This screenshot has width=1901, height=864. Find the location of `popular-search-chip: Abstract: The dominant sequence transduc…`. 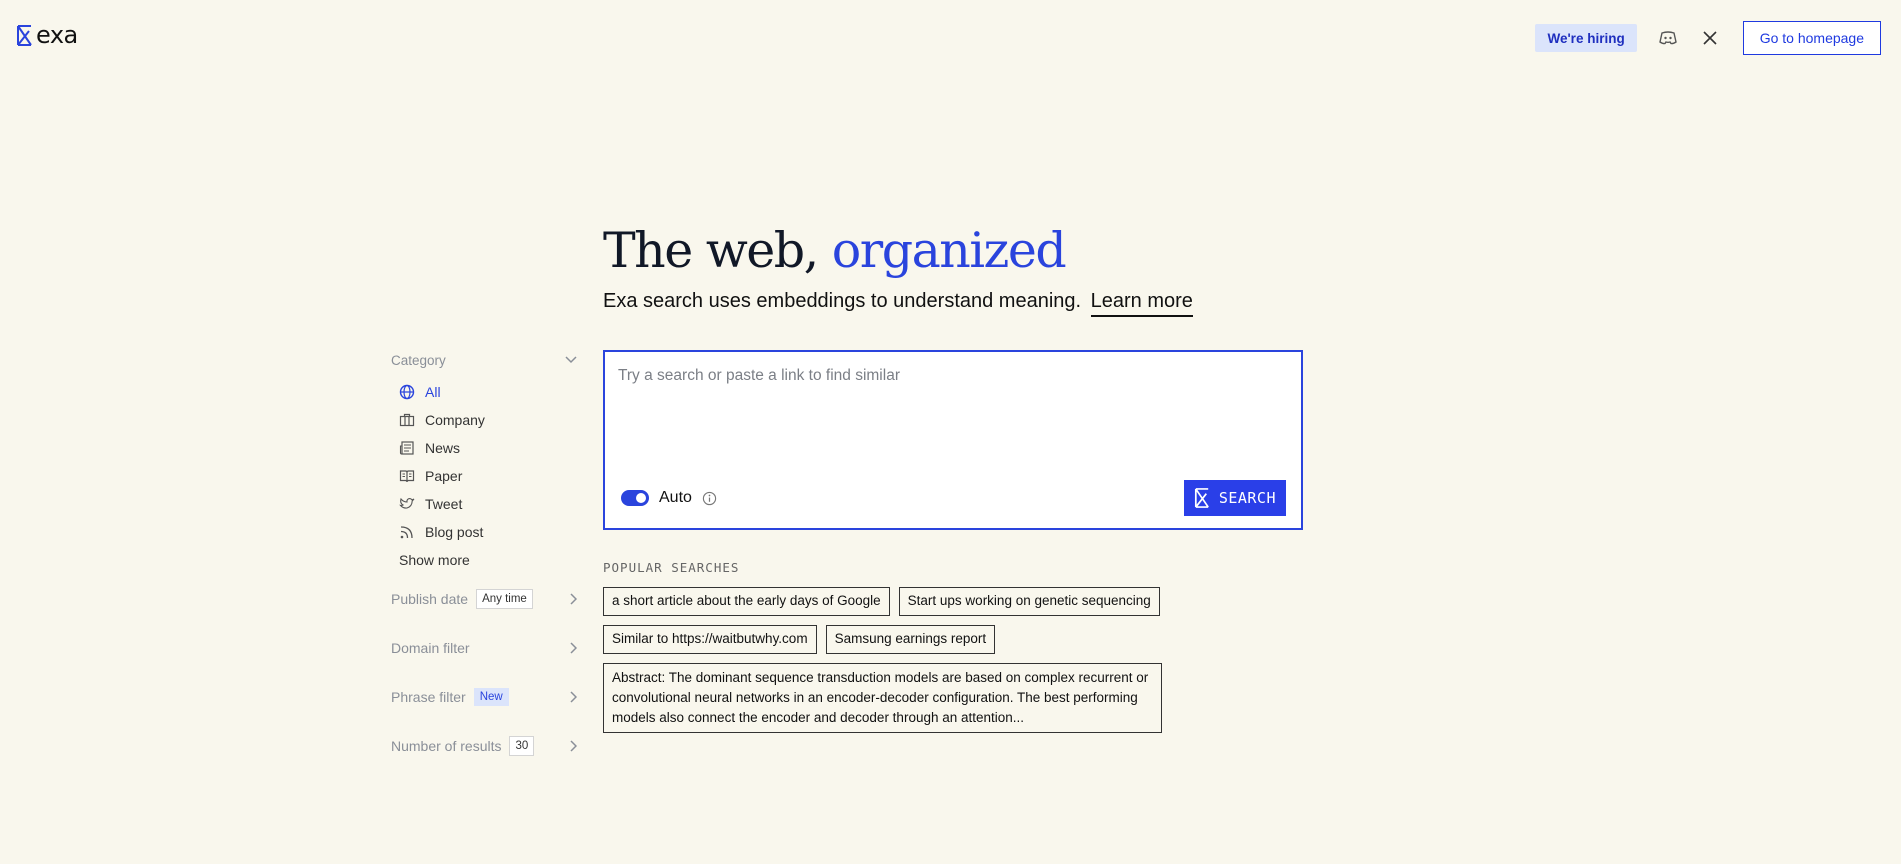

popular-search-chip: Abstract: The dominant sequence transduc… is located at coordinates (882, 697).